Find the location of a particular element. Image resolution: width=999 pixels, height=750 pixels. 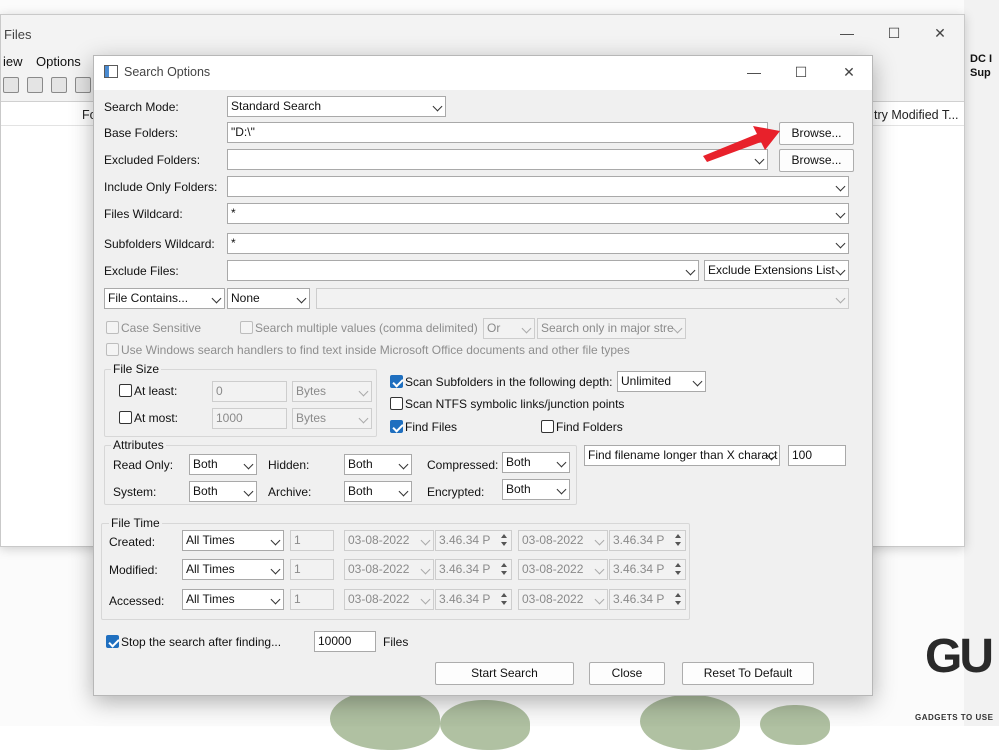

menu-options: Options is located at coordinates (58, 61).